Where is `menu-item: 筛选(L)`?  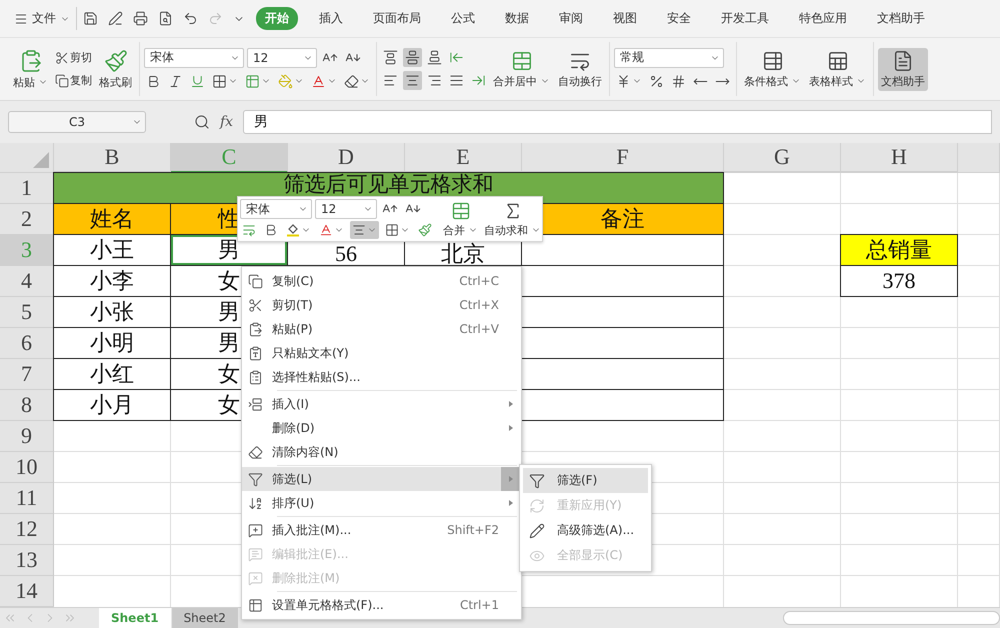
menu-item: 筛选(L) is located at coordinates (381, 479).